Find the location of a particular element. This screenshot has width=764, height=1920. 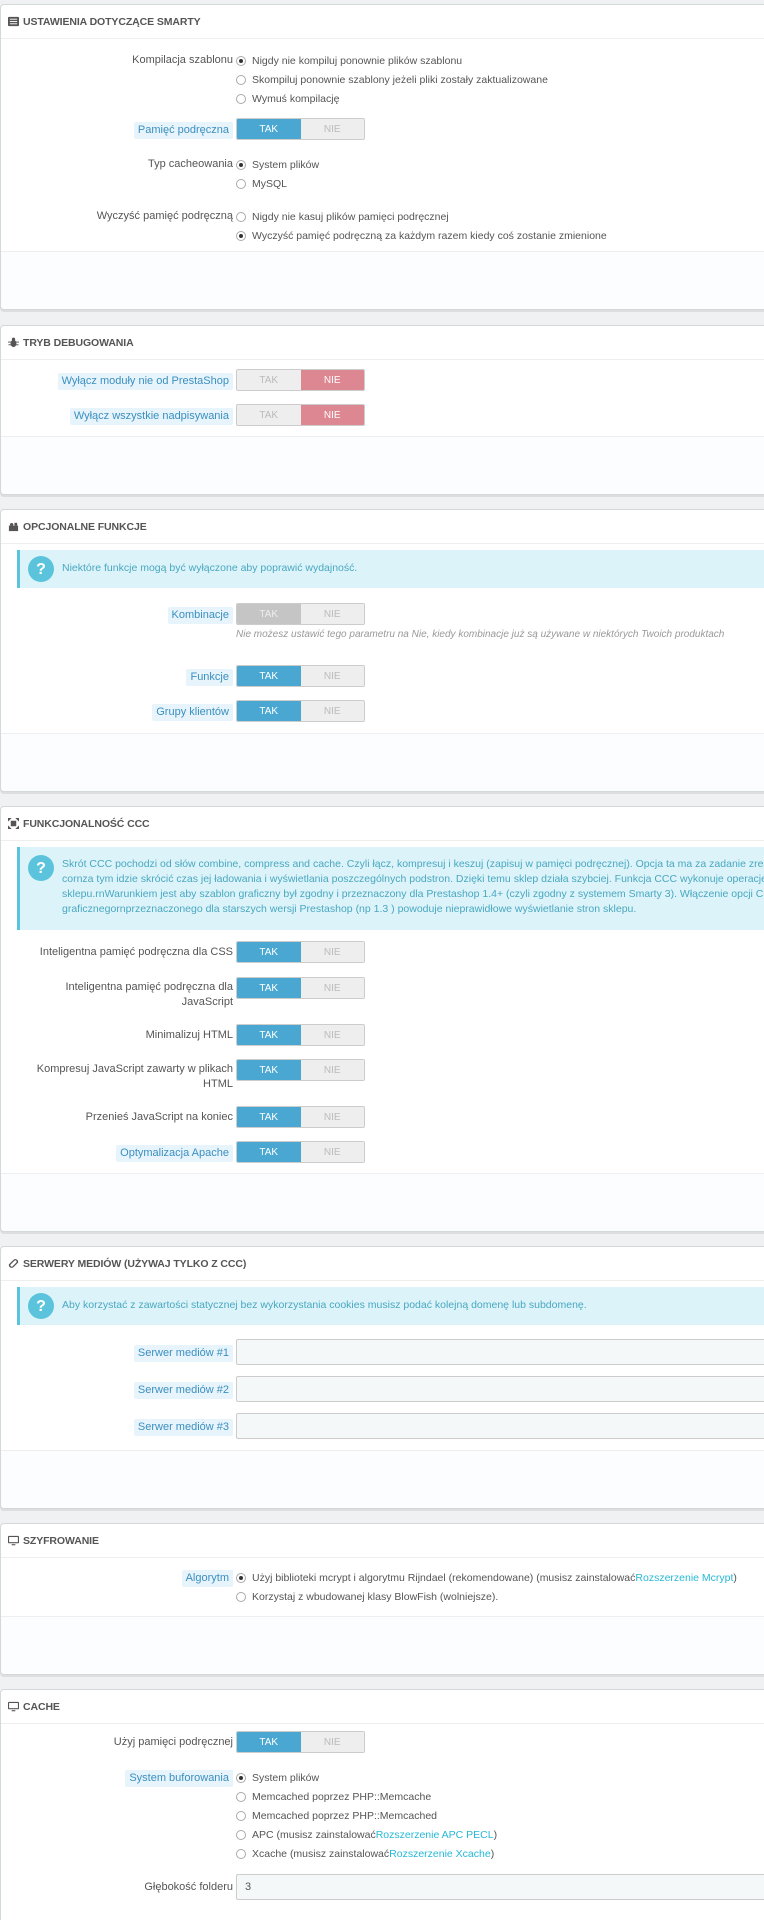

ccc-css-switch: TAK NIE is located at coordinates (300, 952).